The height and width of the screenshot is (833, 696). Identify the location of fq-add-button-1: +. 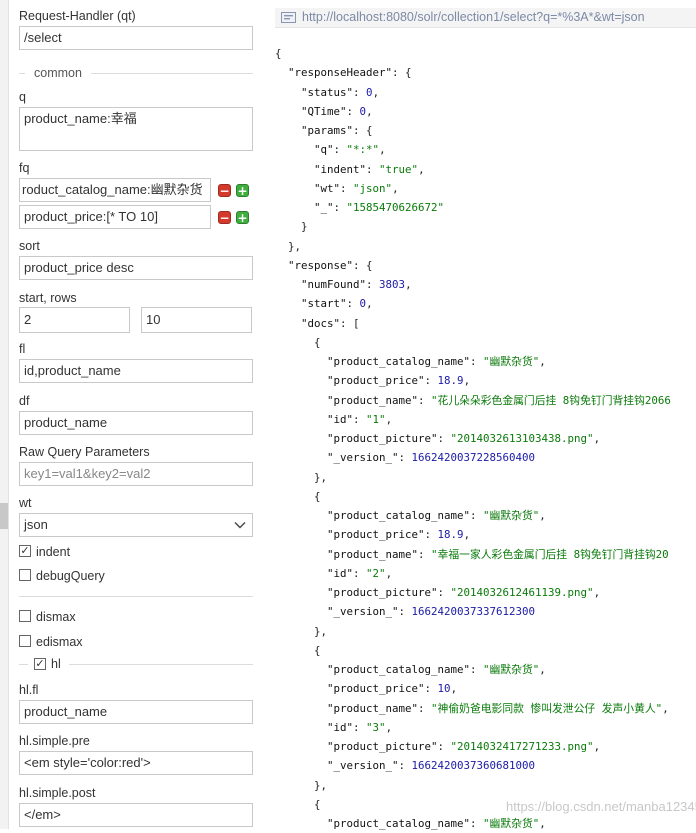
(242, 190).